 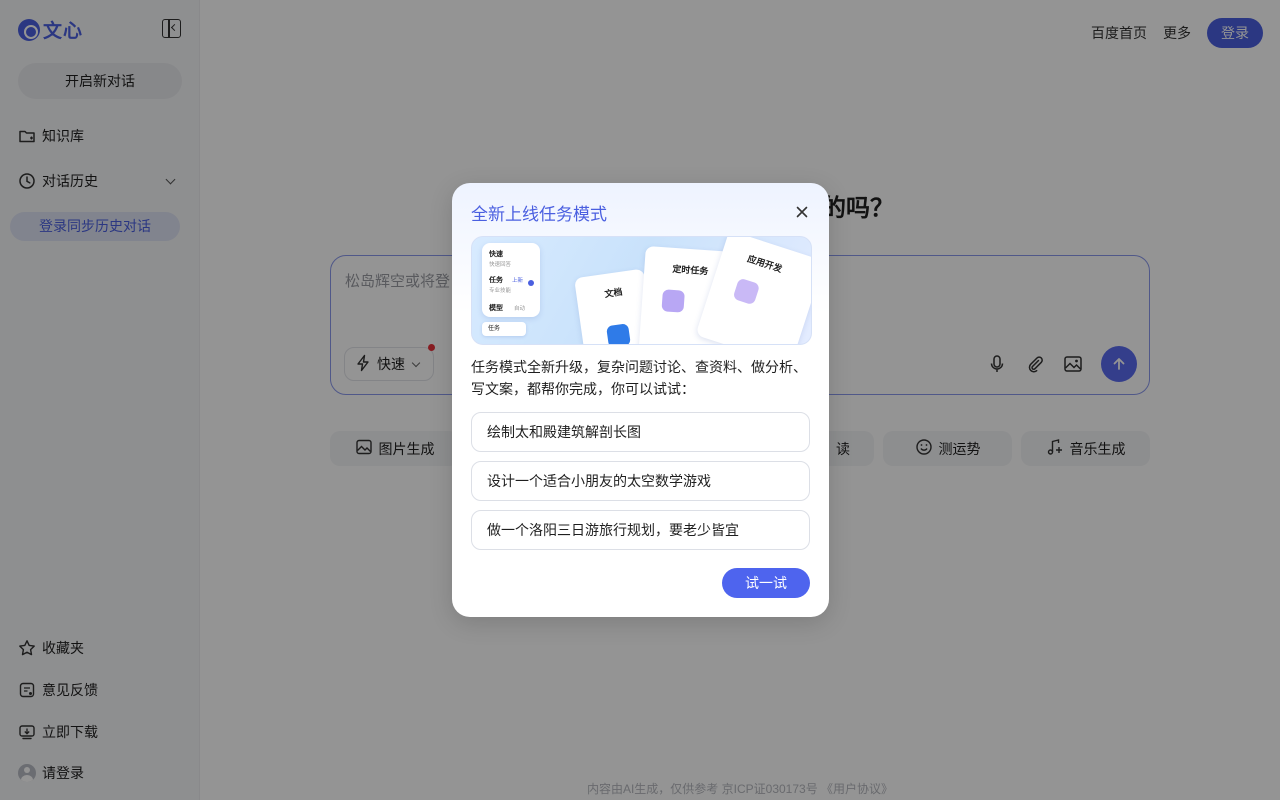 What do you see at coordinates (511, 280) in the screenshot?
I see `banner-mode-card: 快速 快速回答 任务 上新 专业技能 模型 自动` at bounding box center [511, 280].